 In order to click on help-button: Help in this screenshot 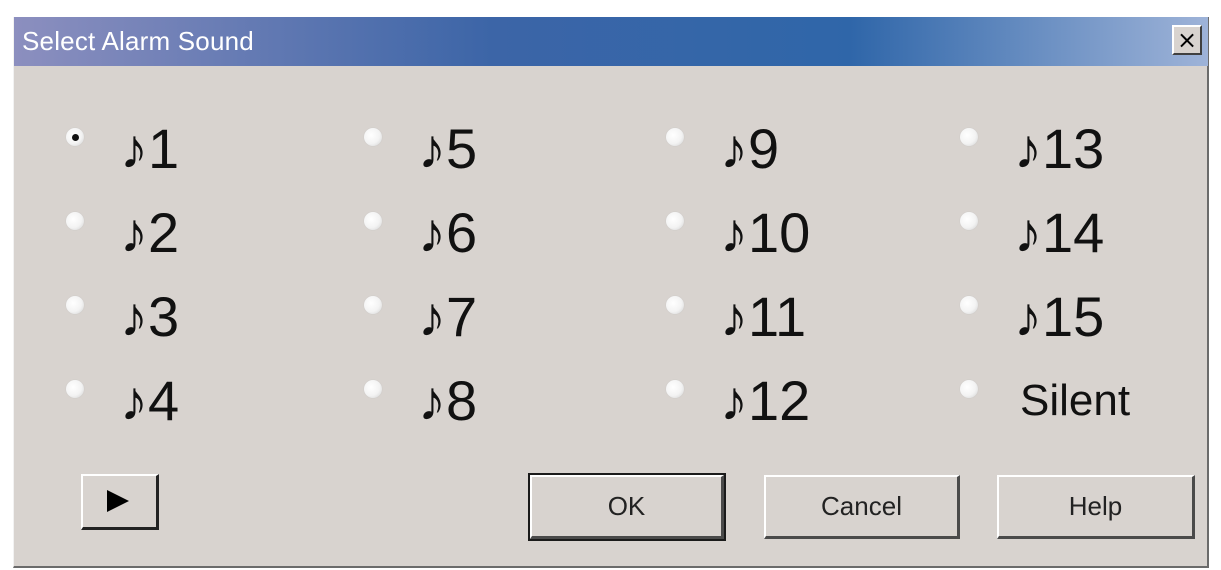, I will do `click(1096, 507)`.